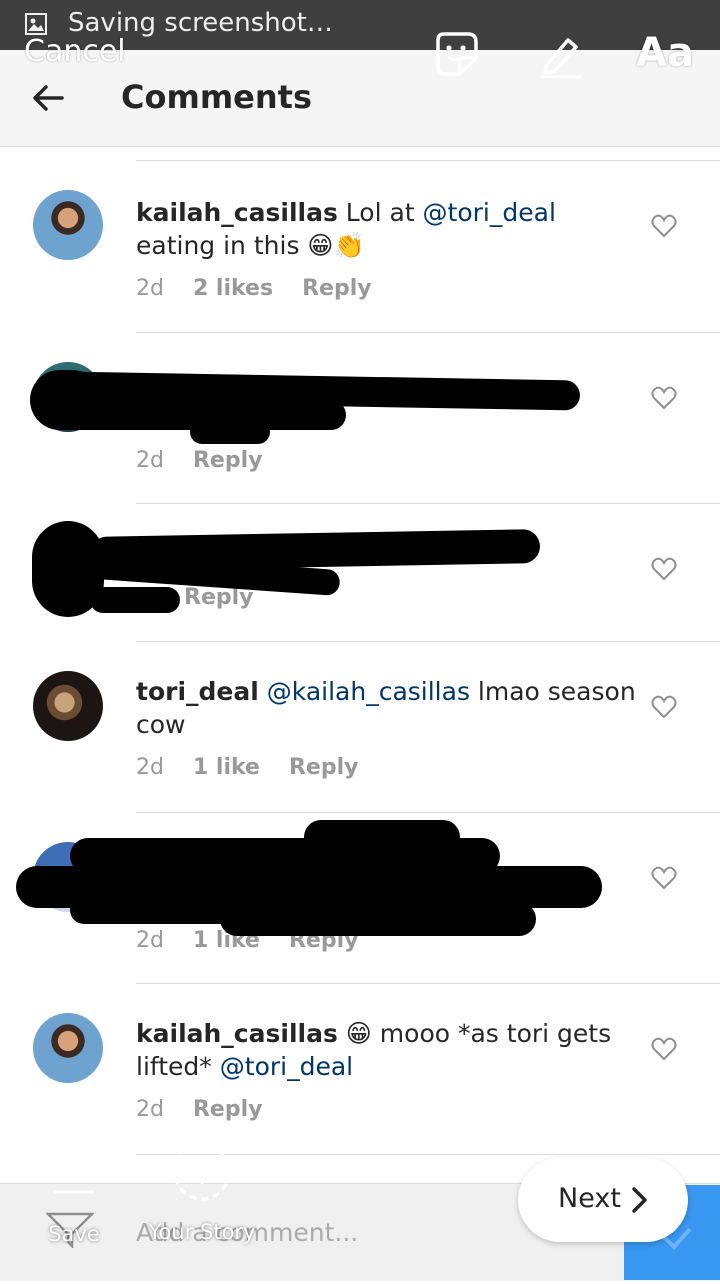 The width and height of the screenshot is (720, 1284). I want to click on comment-body: Lol at, so click(384, 212).